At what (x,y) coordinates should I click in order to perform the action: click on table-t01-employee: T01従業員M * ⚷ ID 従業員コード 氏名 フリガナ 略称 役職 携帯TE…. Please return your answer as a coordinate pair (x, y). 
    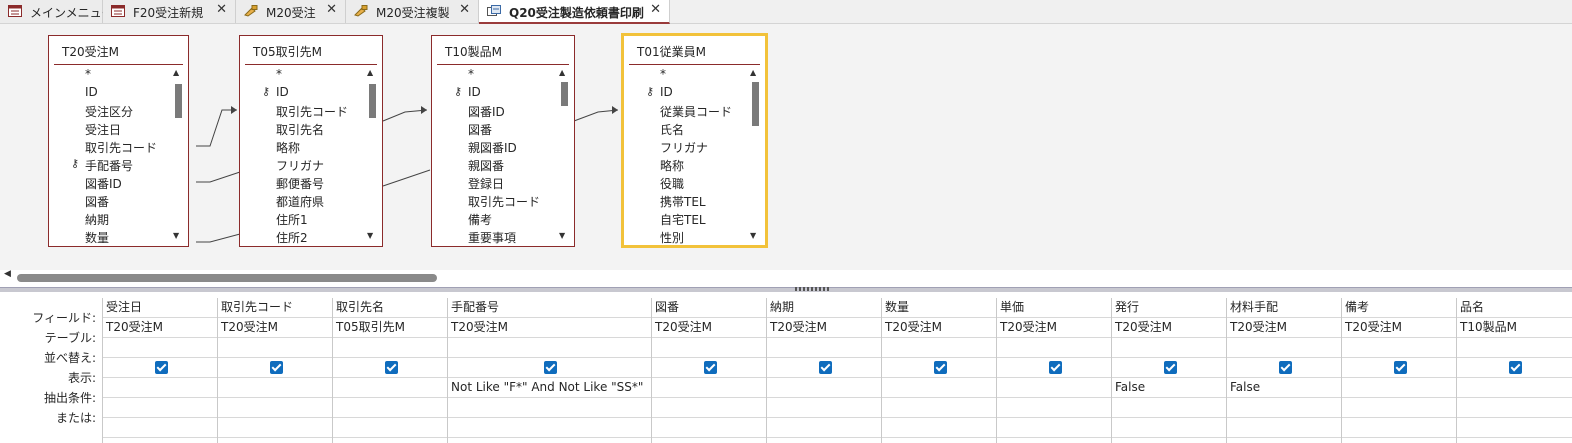
    Looking at the image, I should click on (694, 140).